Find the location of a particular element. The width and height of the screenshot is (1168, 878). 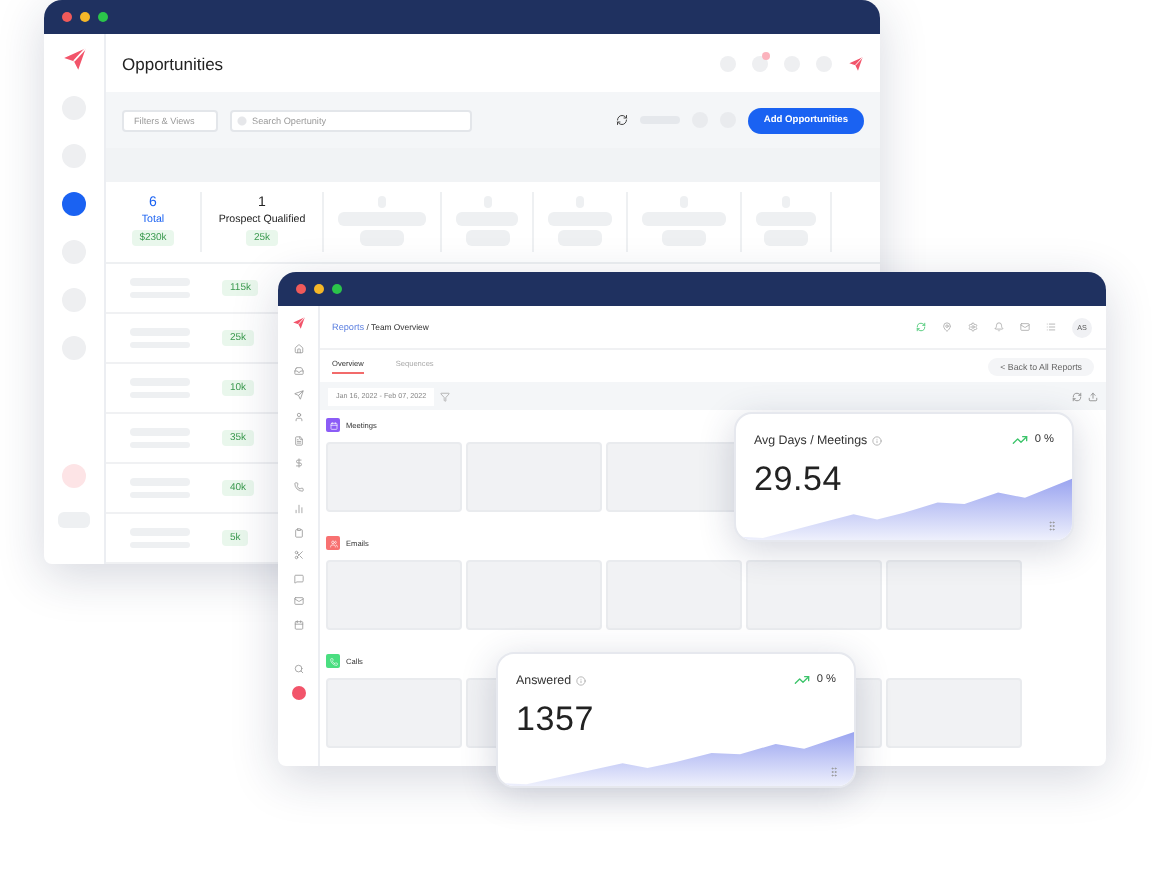

bell-icon is located at coordinates (999, 327).